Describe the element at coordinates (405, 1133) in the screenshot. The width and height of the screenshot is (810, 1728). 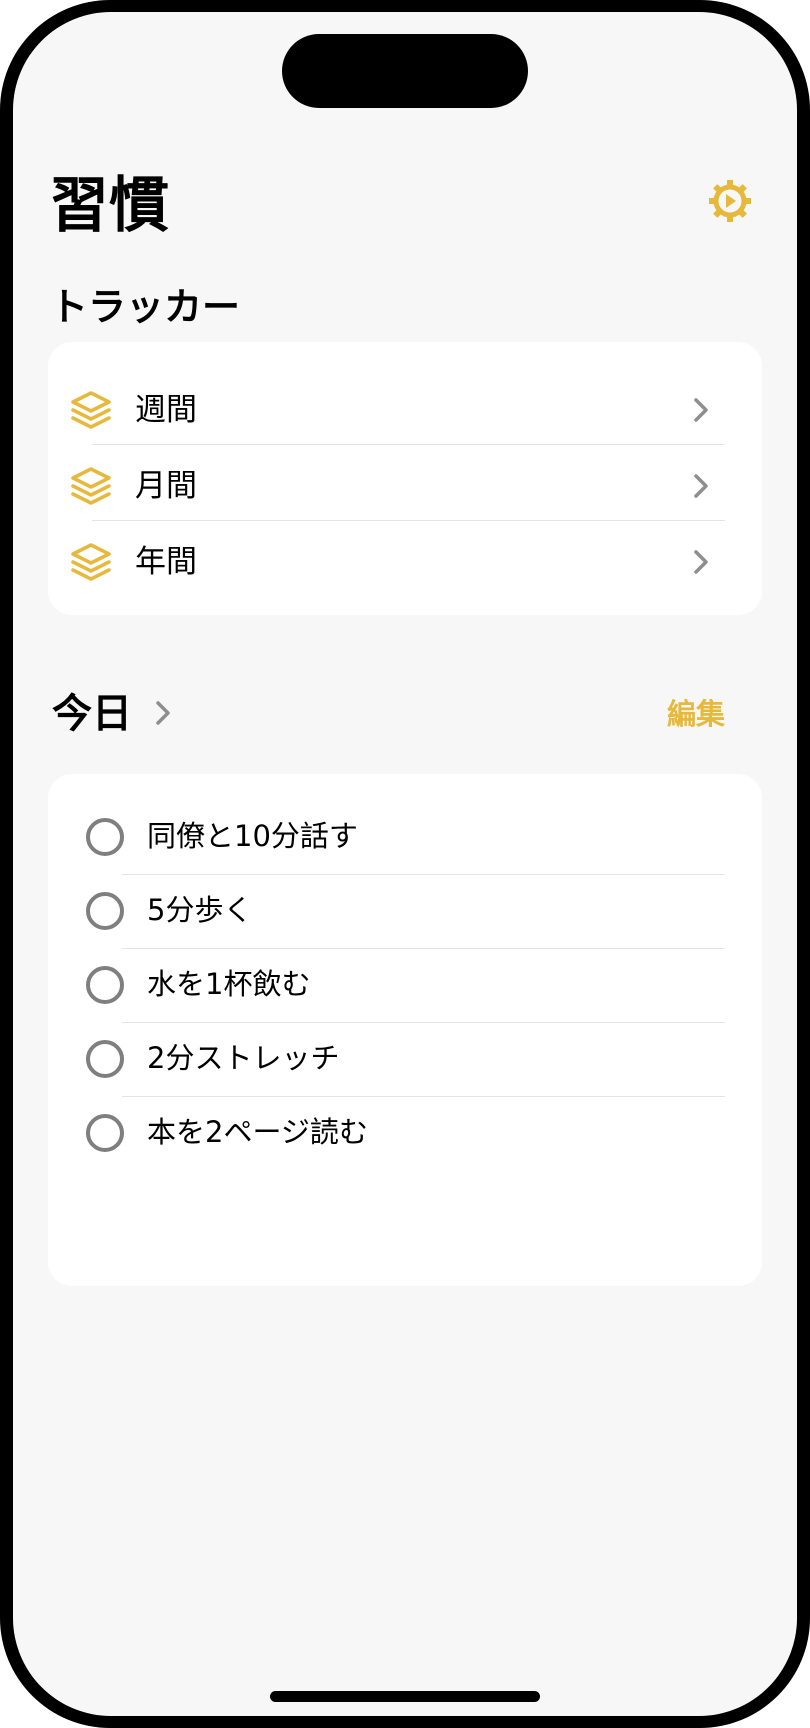
I see `habit-item: 本を2ページ読む` at that location.